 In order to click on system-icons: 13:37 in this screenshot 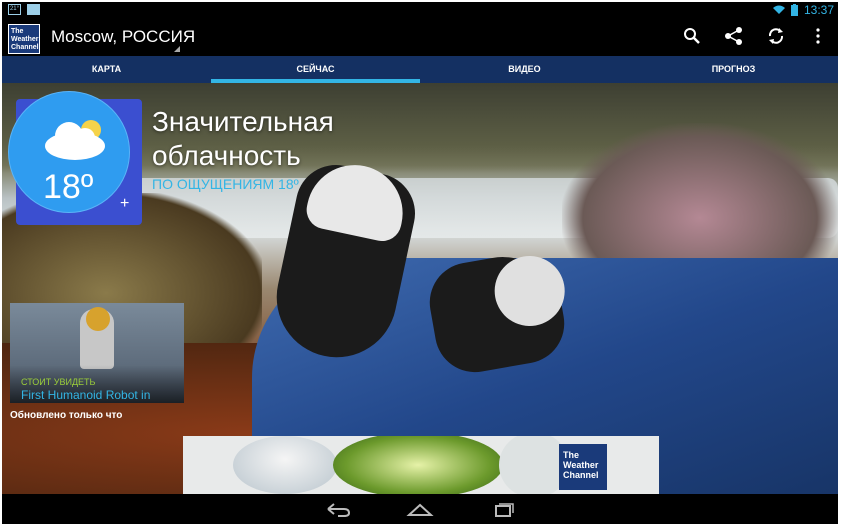, I will do `click(803, 10)`.